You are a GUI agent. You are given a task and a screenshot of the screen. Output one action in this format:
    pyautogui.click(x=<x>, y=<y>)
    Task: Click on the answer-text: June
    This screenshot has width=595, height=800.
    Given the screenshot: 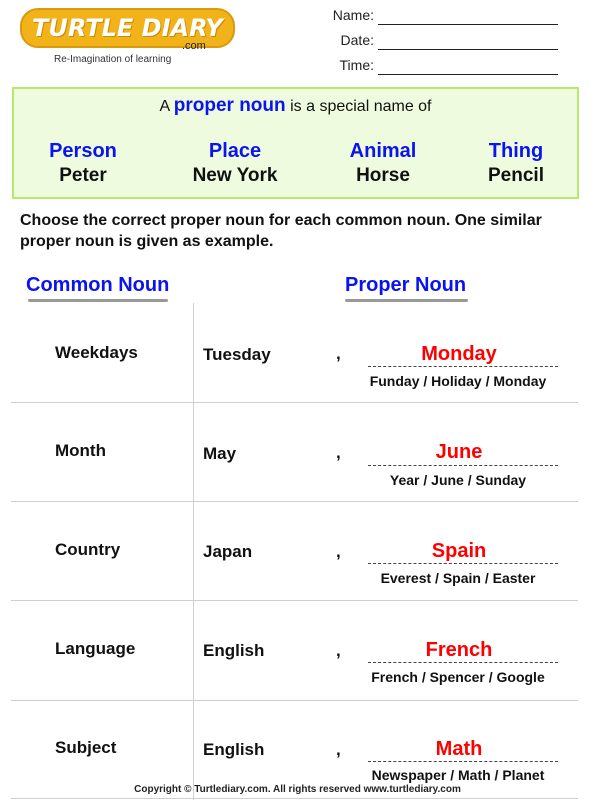 What is the action you would take?
    pyautogui.click(x=459, y=452)
    